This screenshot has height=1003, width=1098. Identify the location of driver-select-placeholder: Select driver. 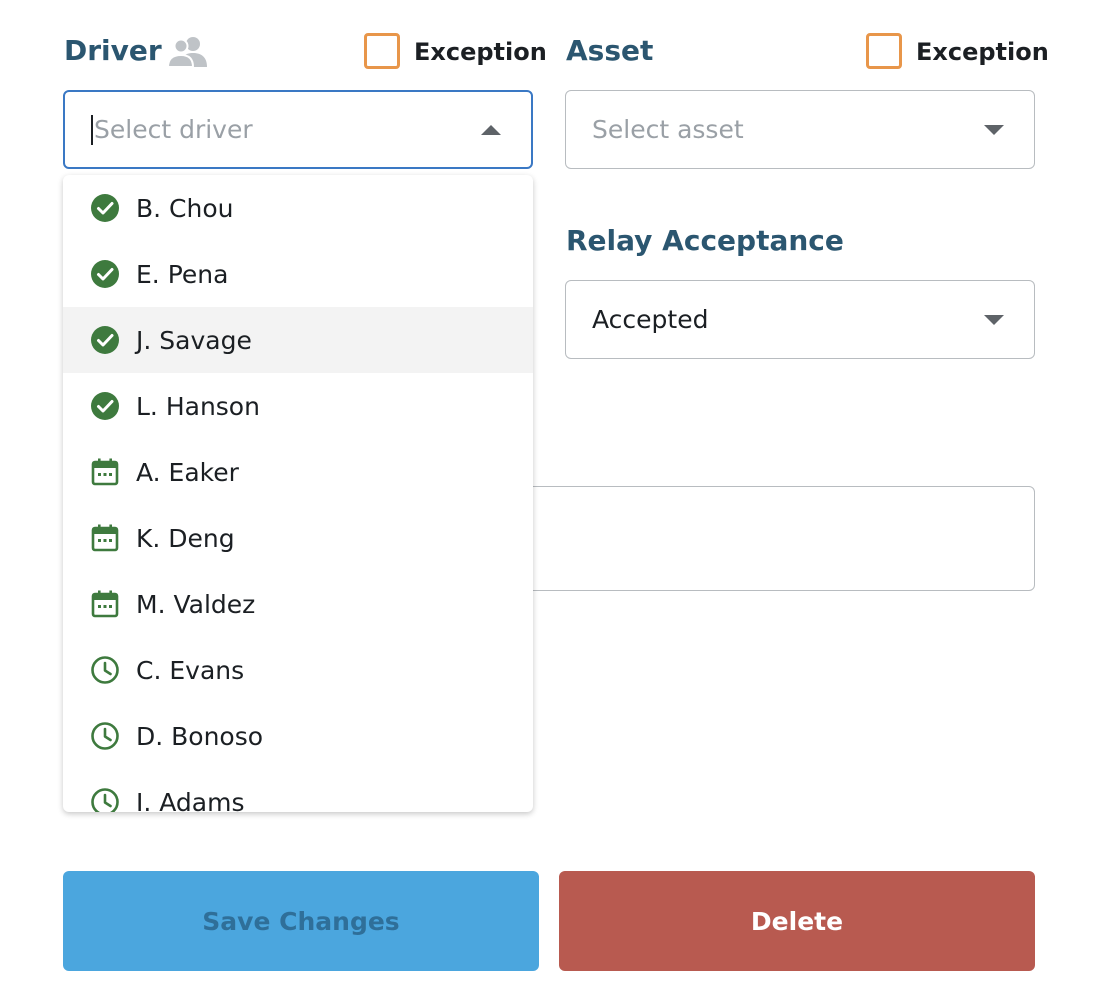
(173, 129).